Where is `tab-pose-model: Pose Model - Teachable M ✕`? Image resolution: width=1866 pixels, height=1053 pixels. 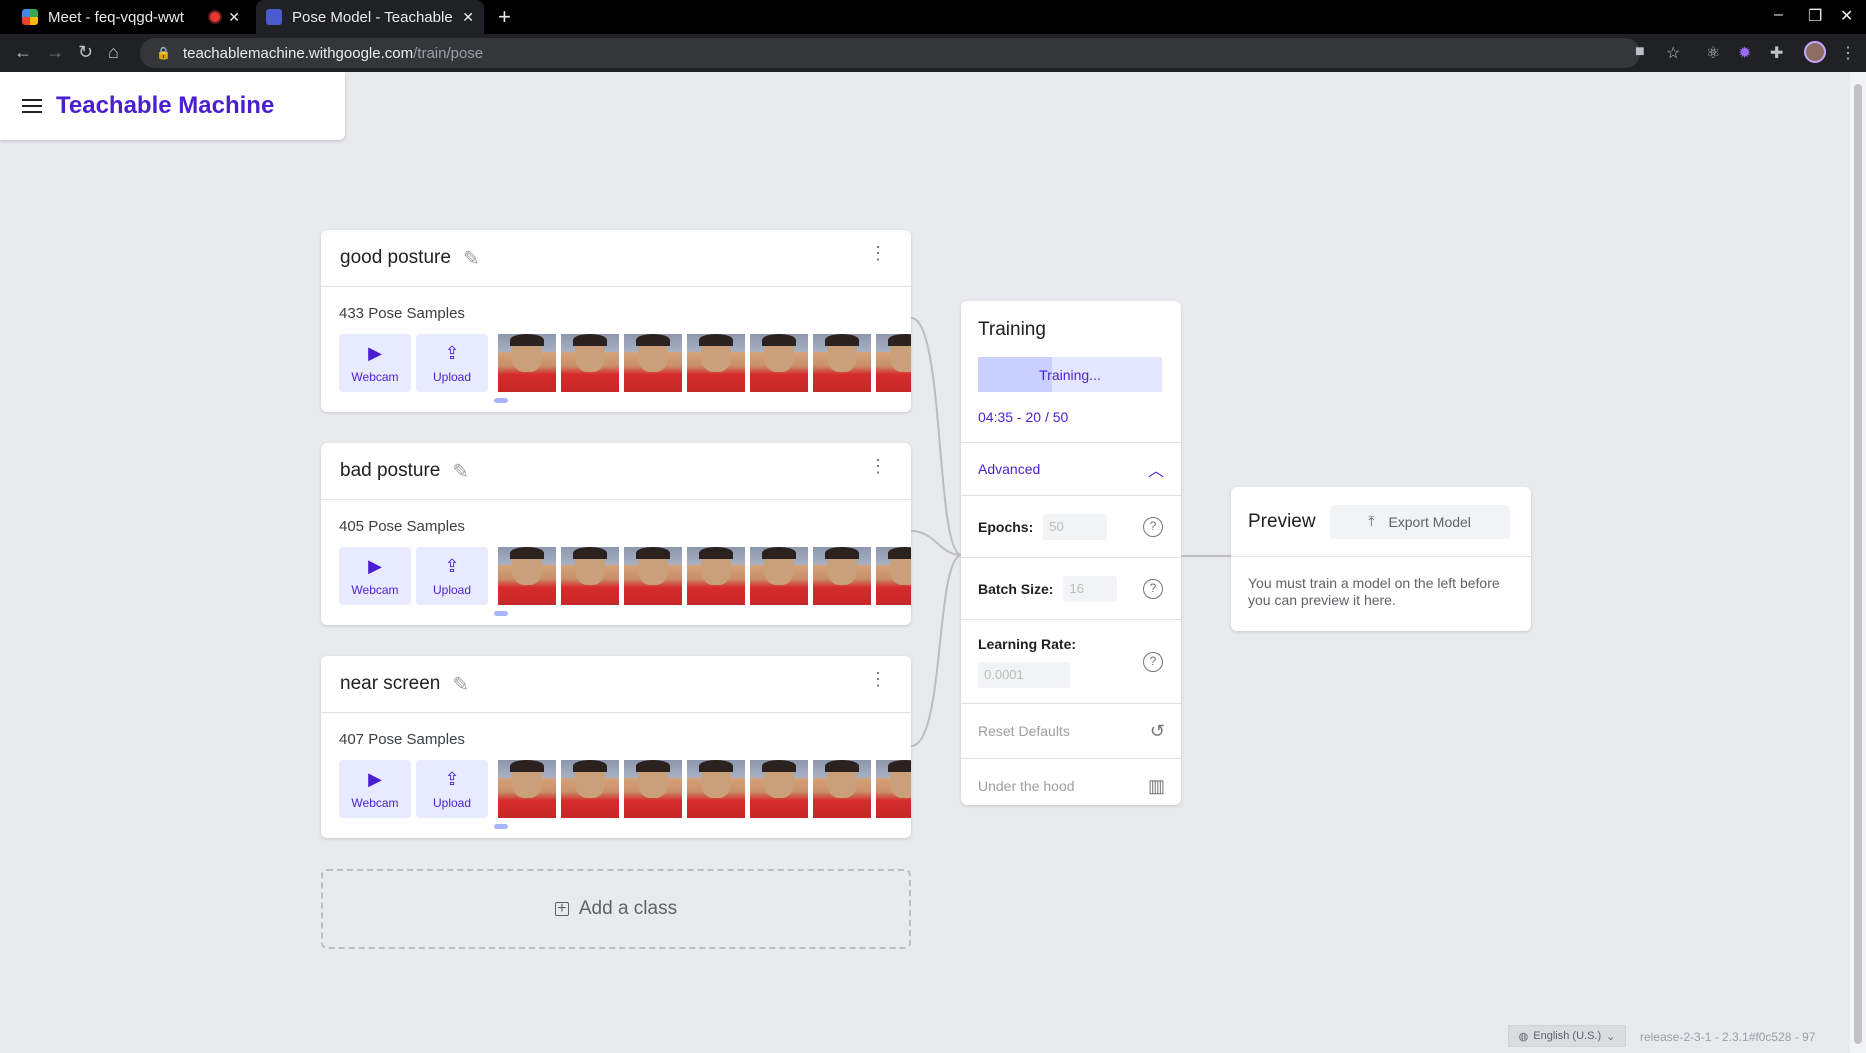 tab-pose-model: Pose Model - Teachable M ✕ is located at coordinates (370, 17).